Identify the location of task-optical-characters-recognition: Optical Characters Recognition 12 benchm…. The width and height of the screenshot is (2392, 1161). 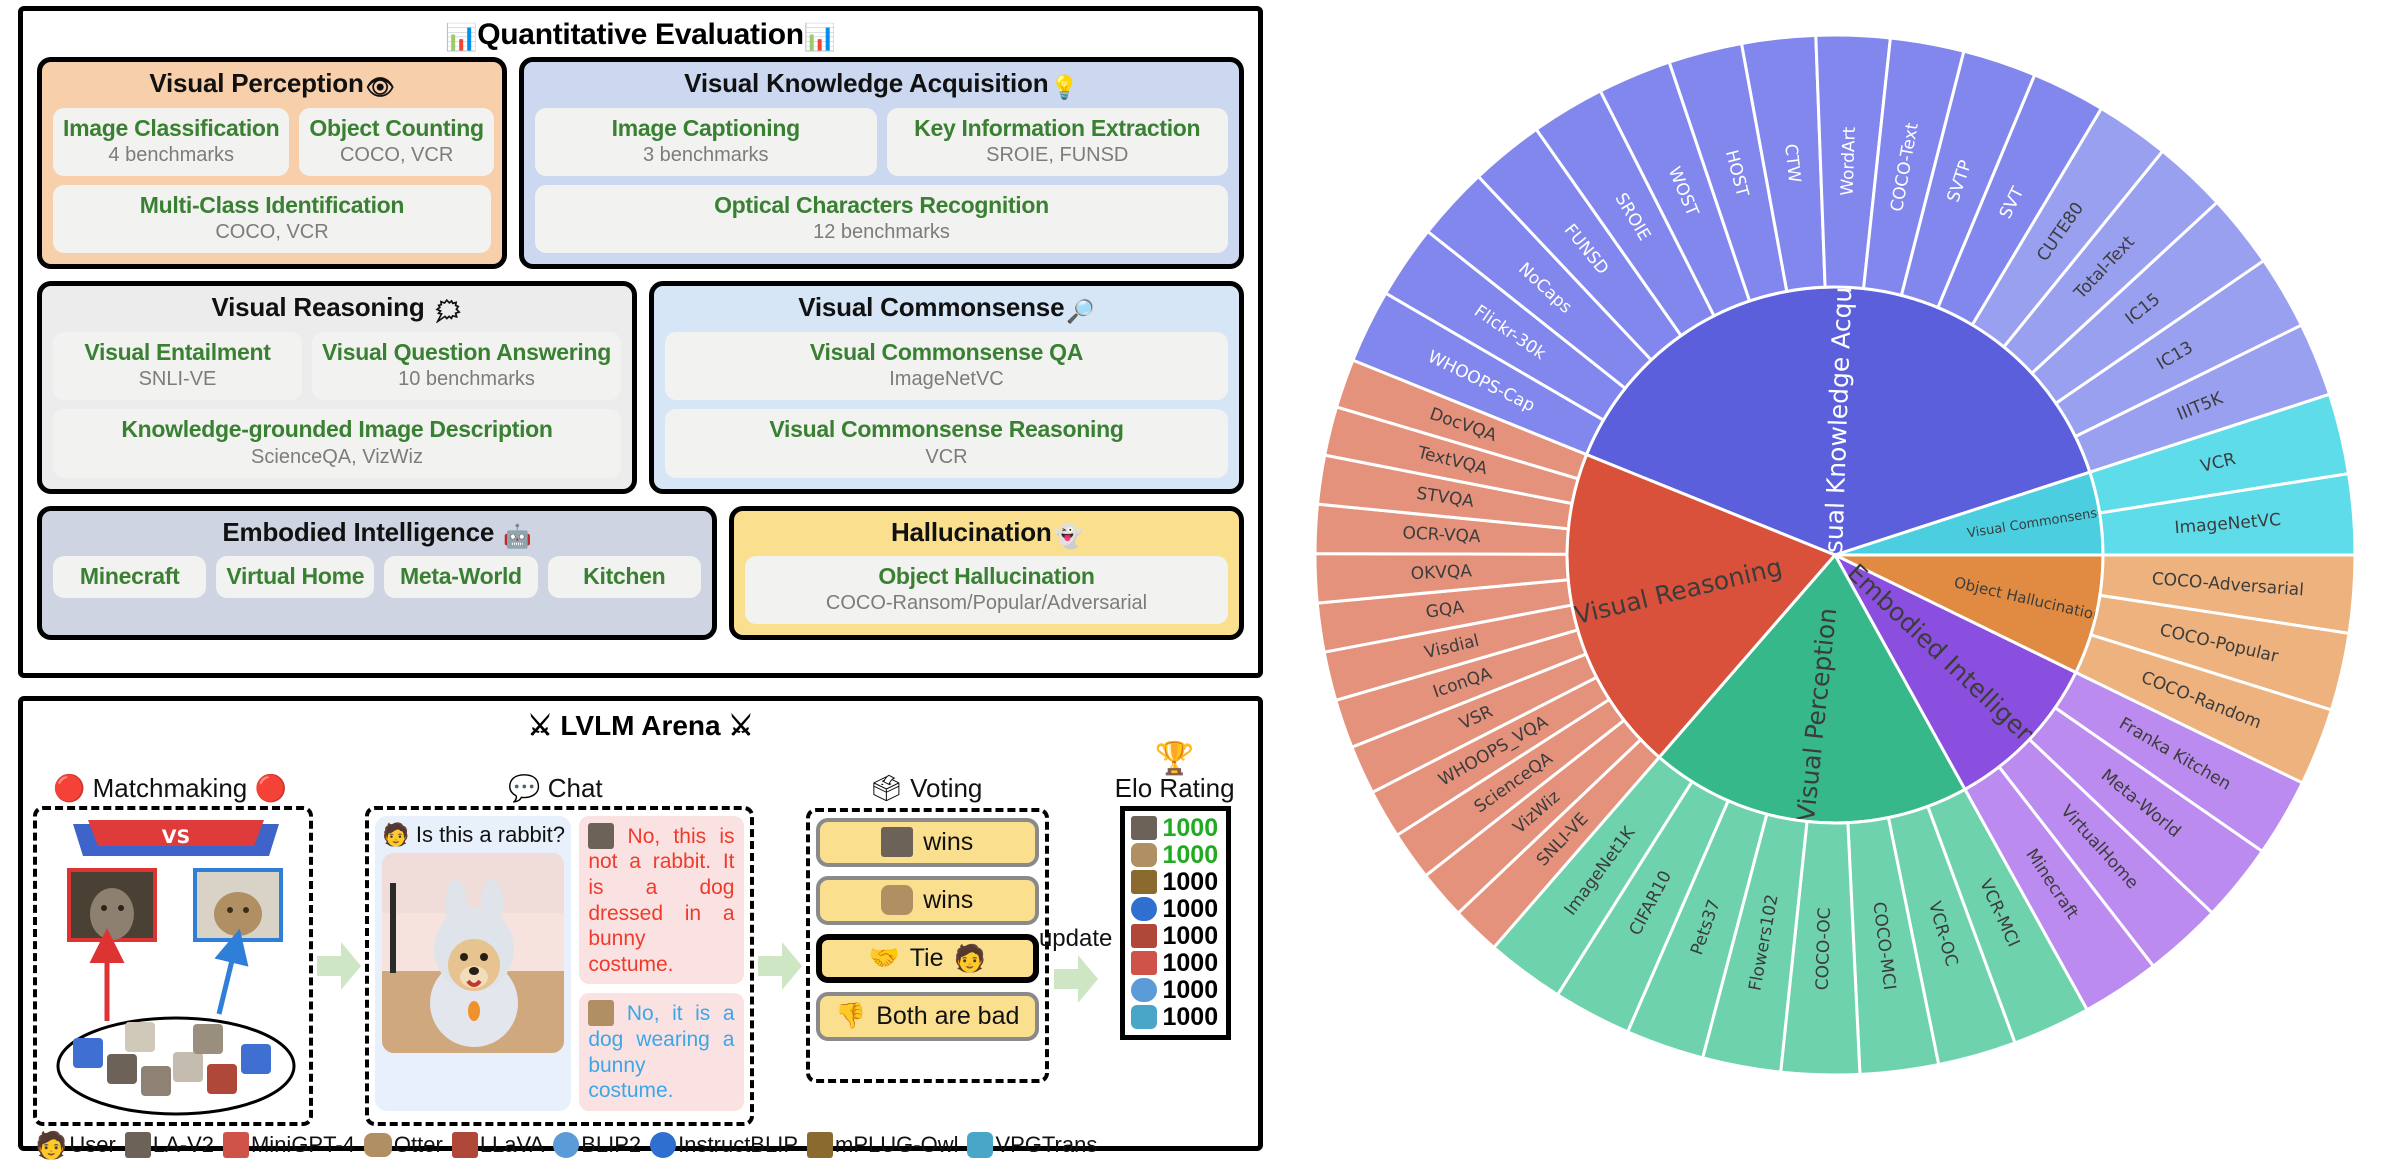
(881, 219).